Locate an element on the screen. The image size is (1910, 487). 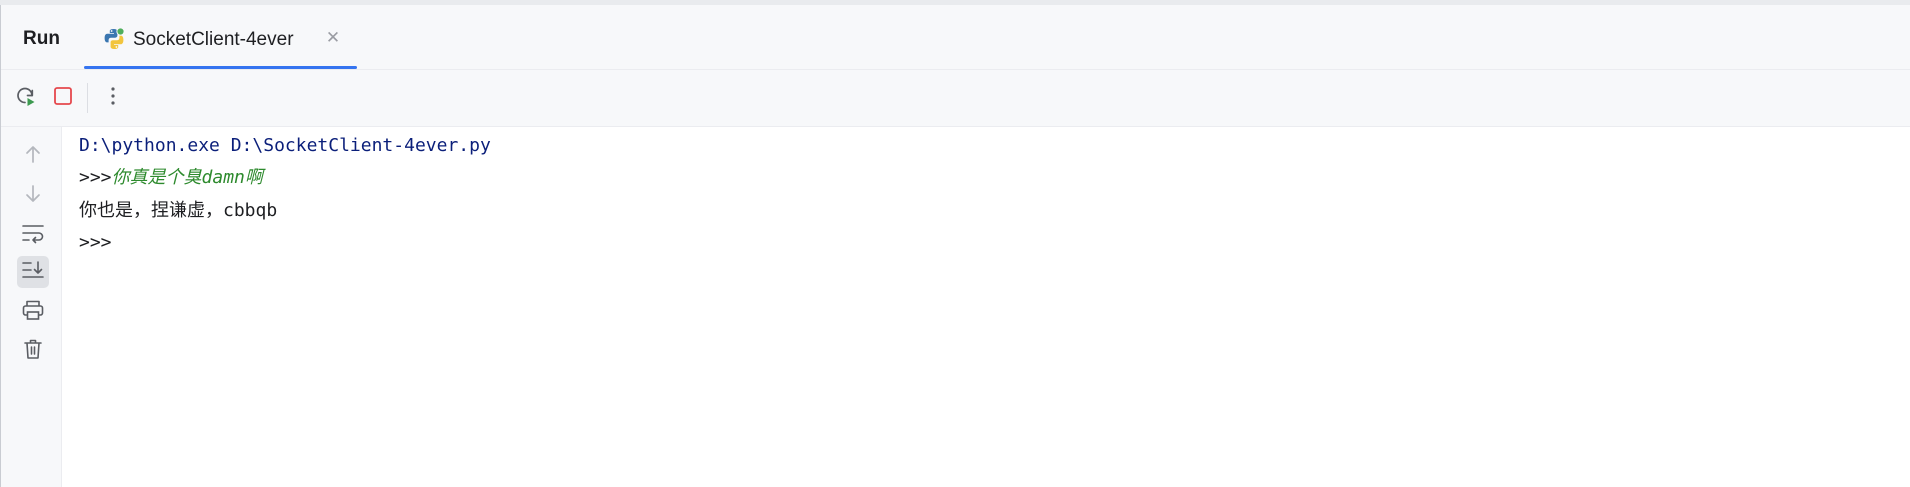
soft-wrap-icon is located at coordinates (33, 235).